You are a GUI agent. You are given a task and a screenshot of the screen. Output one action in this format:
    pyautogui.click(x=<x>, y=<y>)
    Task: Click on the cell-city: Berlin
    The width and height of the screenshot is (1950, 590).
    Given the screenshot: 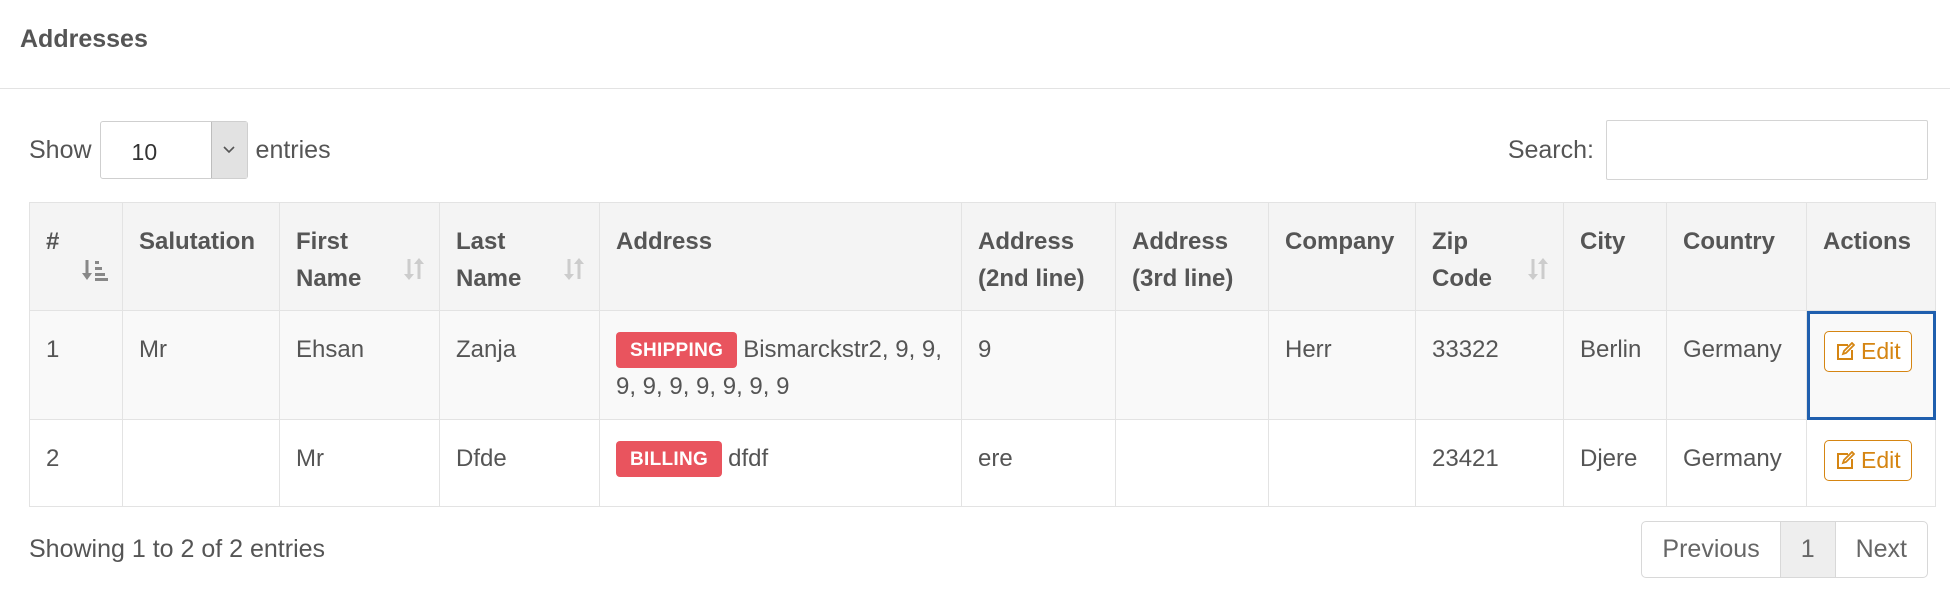 What is the action you would take?
    pyautogui.click(x=1615, y=365)
    